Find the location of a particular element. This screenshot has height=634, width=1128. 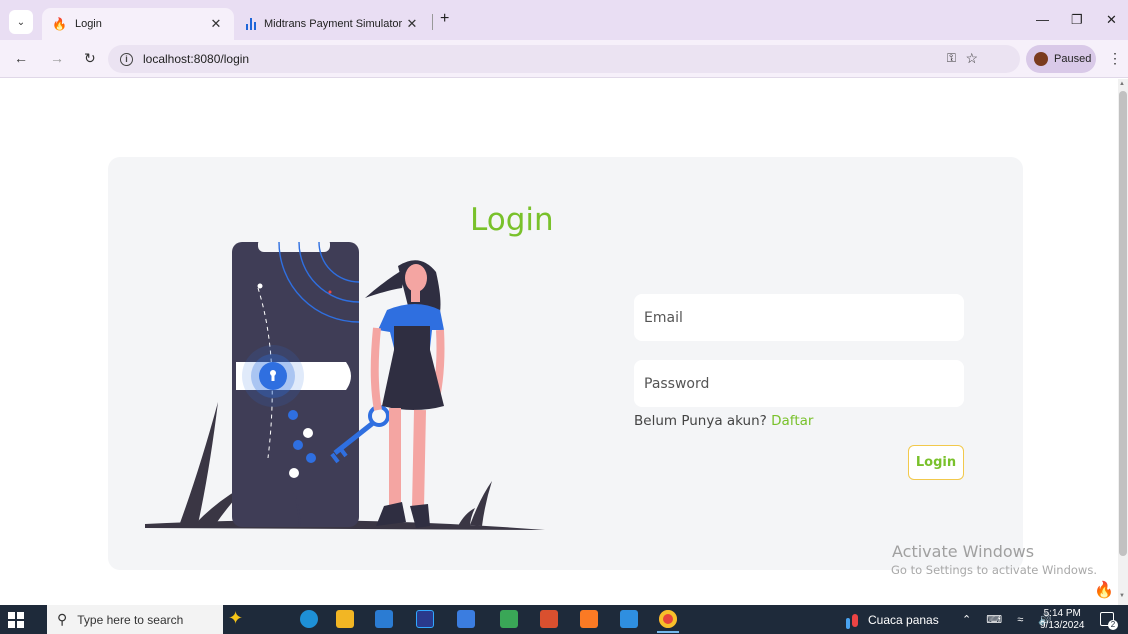

signup-prompt: Belum Punya akun? Daftar is located at coordinates (723, 421).